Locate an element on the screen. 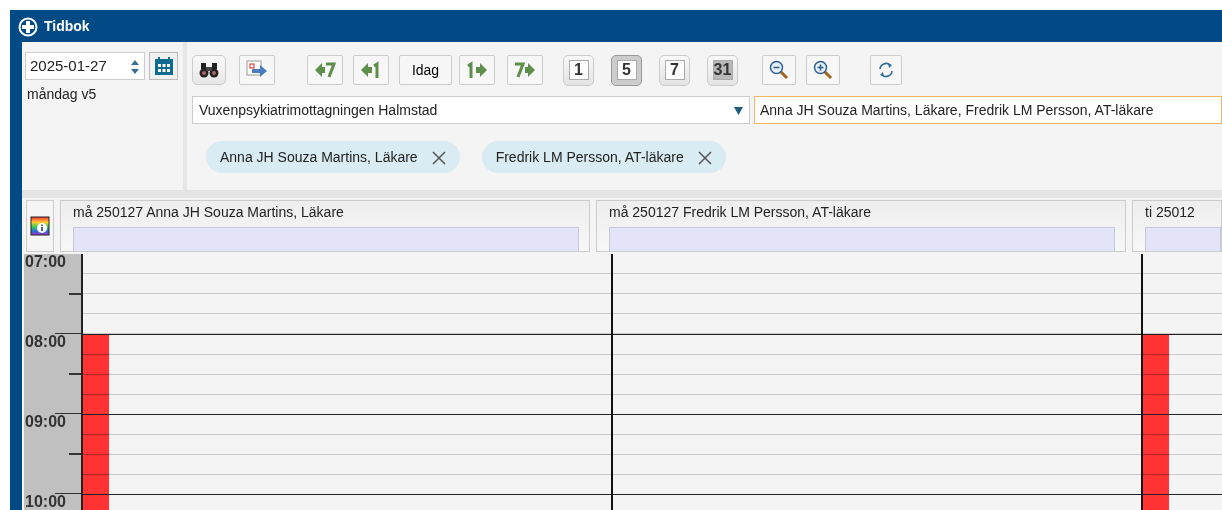  zoom-out-icon is located at coordinates (779, 70).